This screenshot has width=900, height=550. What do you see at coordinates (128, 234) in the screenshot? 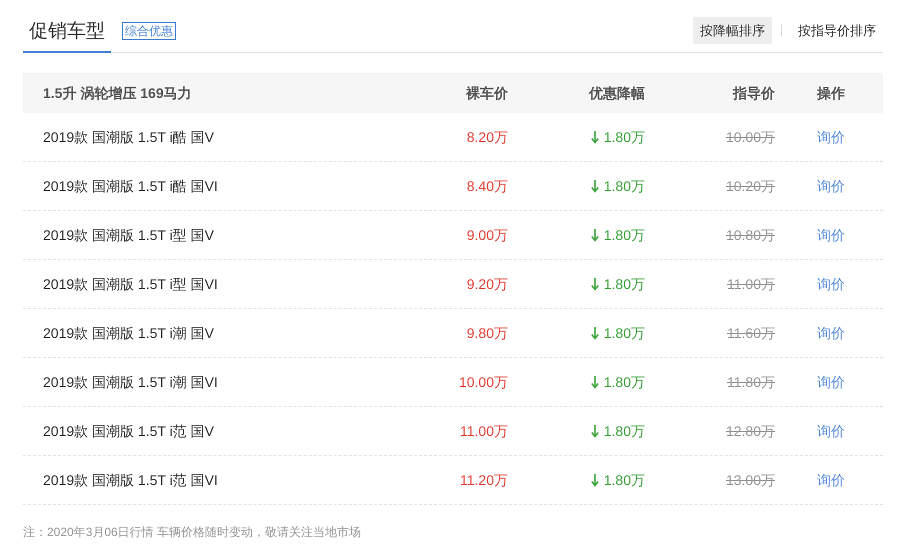
I see `car-model: 2019款 国潮版 1.5T i型 国V` at bounding box center [128, 234].